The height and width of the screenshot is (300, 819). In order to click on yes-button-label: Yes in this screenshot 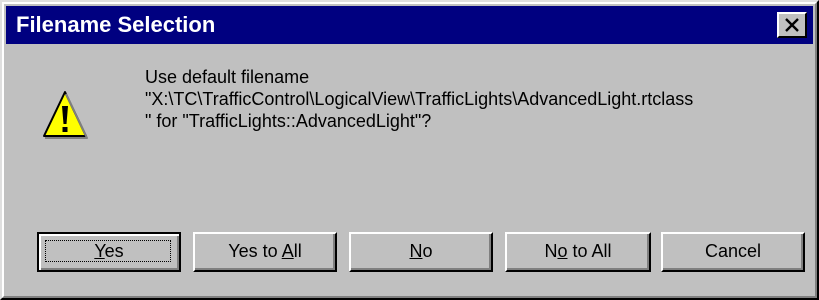, I will do `click(109, 251)`.